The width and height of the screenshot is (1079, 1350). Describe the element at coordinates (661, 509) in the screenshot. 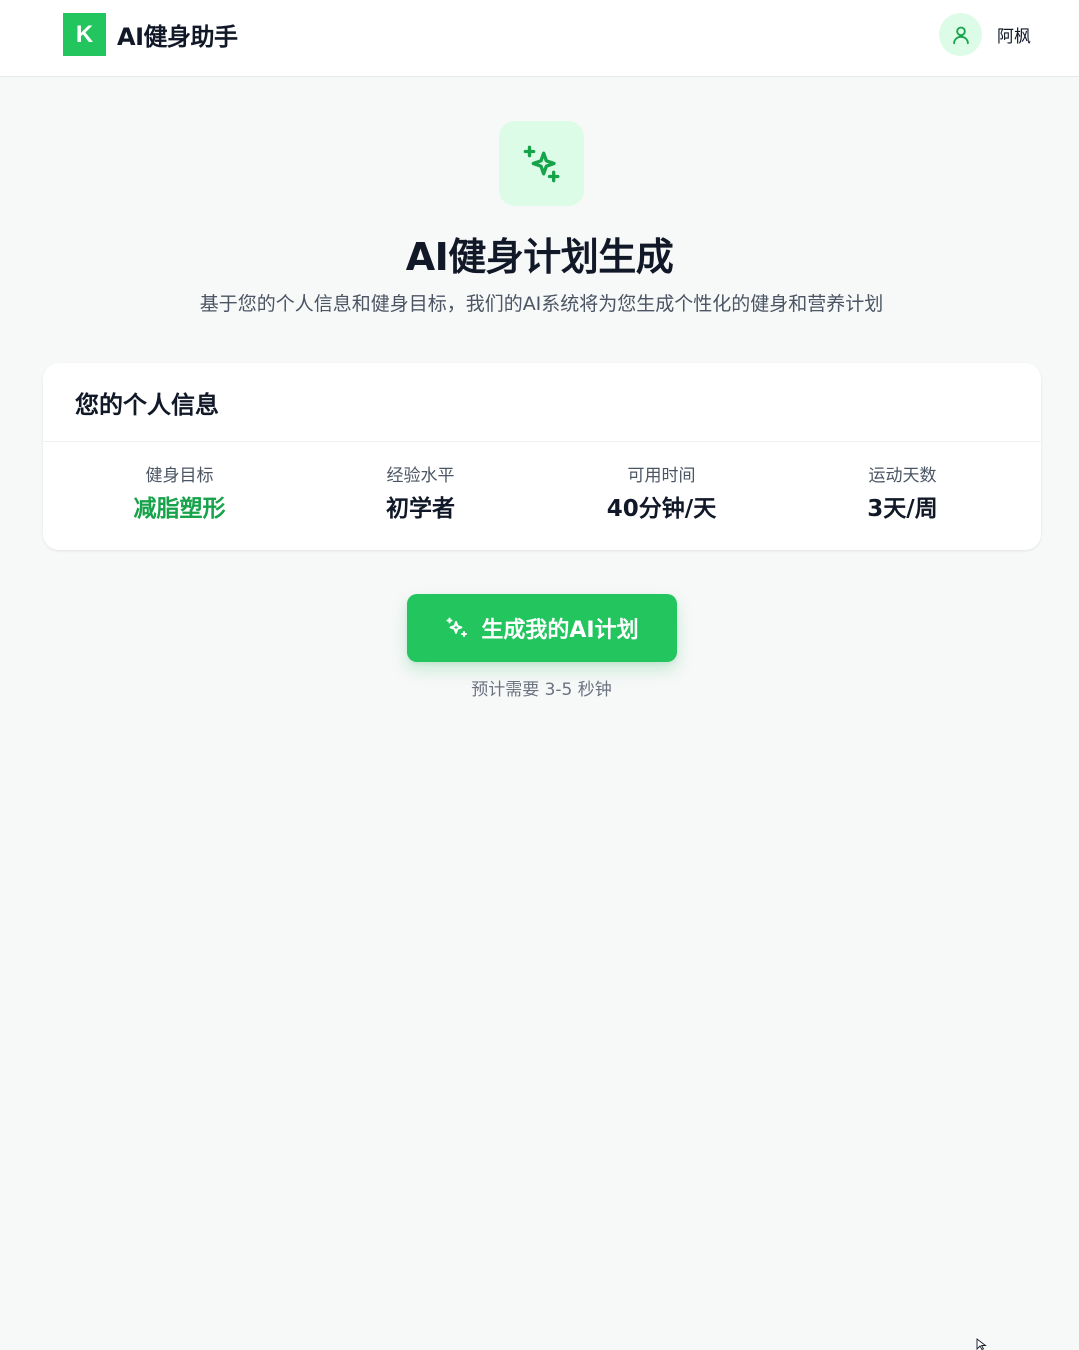

I see `stat-value: 40分钟/天` at that location.